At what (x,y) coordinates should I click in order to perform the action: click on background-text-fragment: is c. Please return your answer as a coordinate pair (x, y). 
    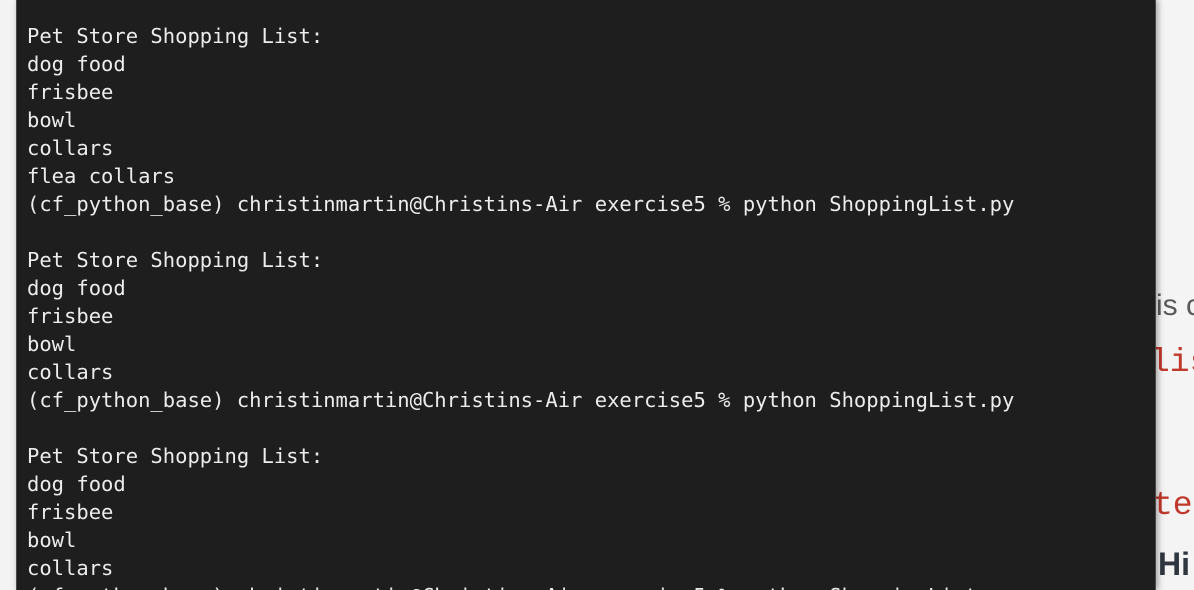
    Looking at the image, I should click on (1175, 305).